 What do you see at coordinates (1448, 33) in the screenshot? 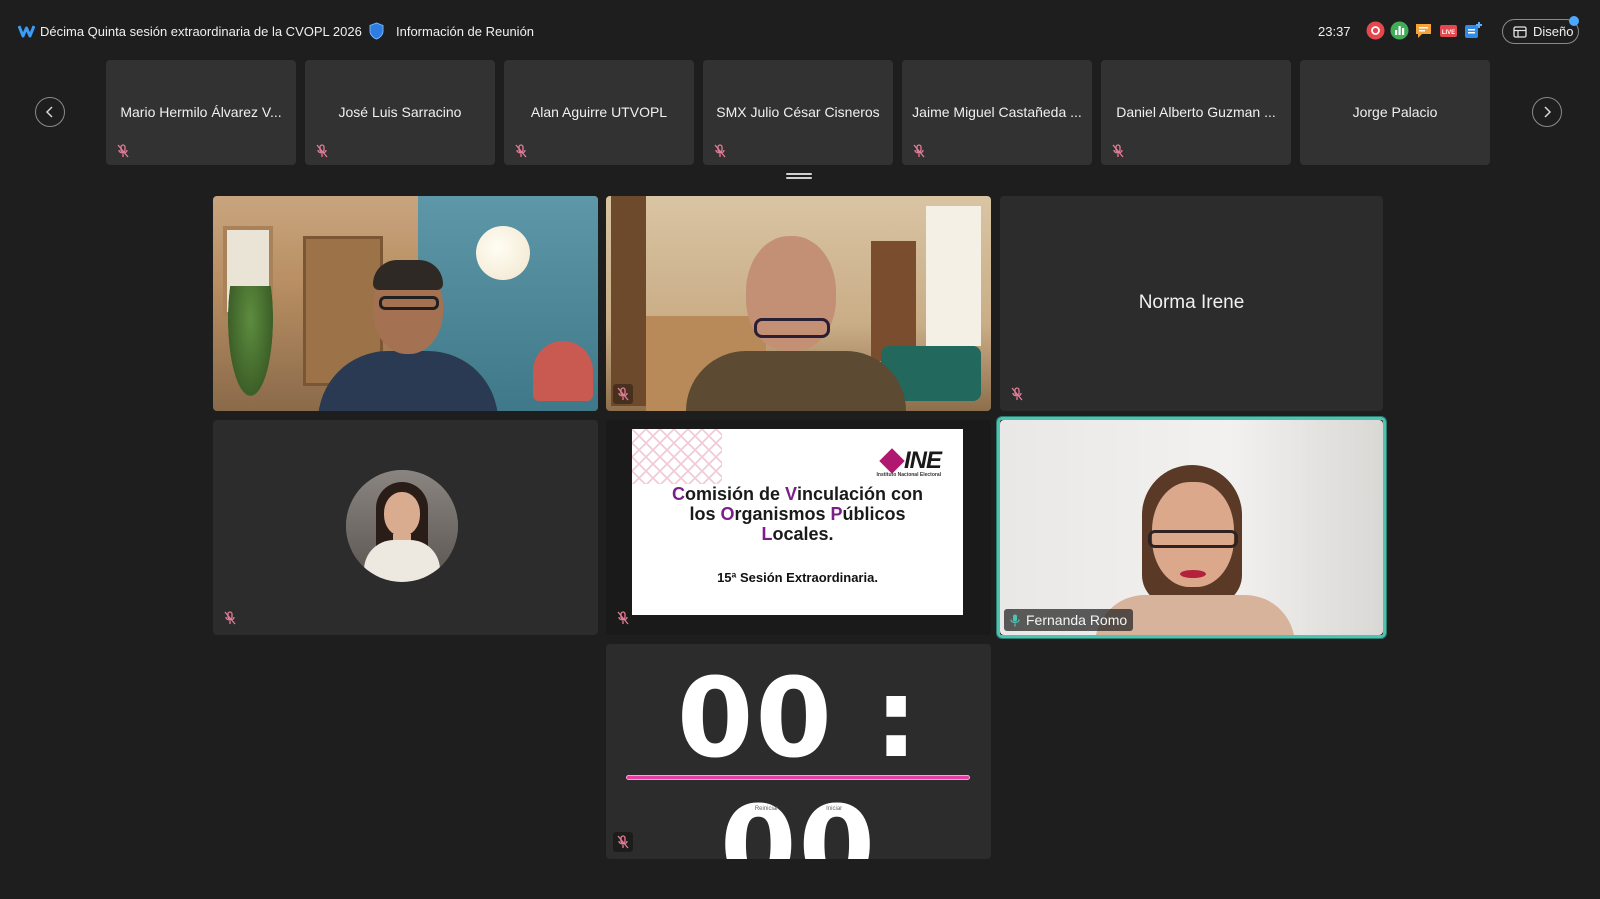
I see `svg-text: LIVE` at bounding box center [1448, 33].